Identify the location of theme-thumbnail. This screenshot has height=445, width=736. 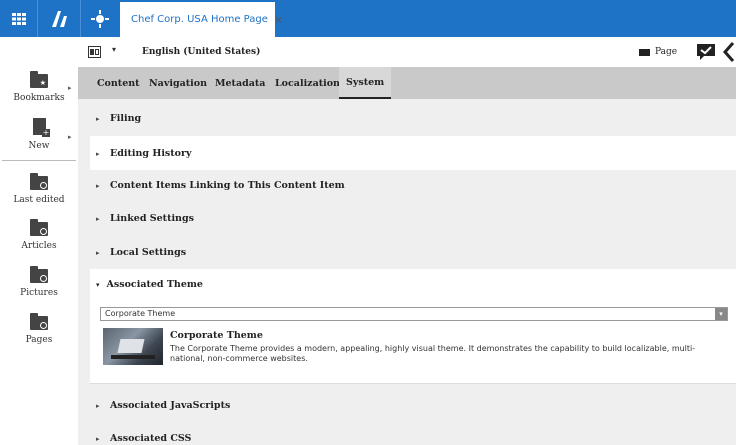
(133, 346).